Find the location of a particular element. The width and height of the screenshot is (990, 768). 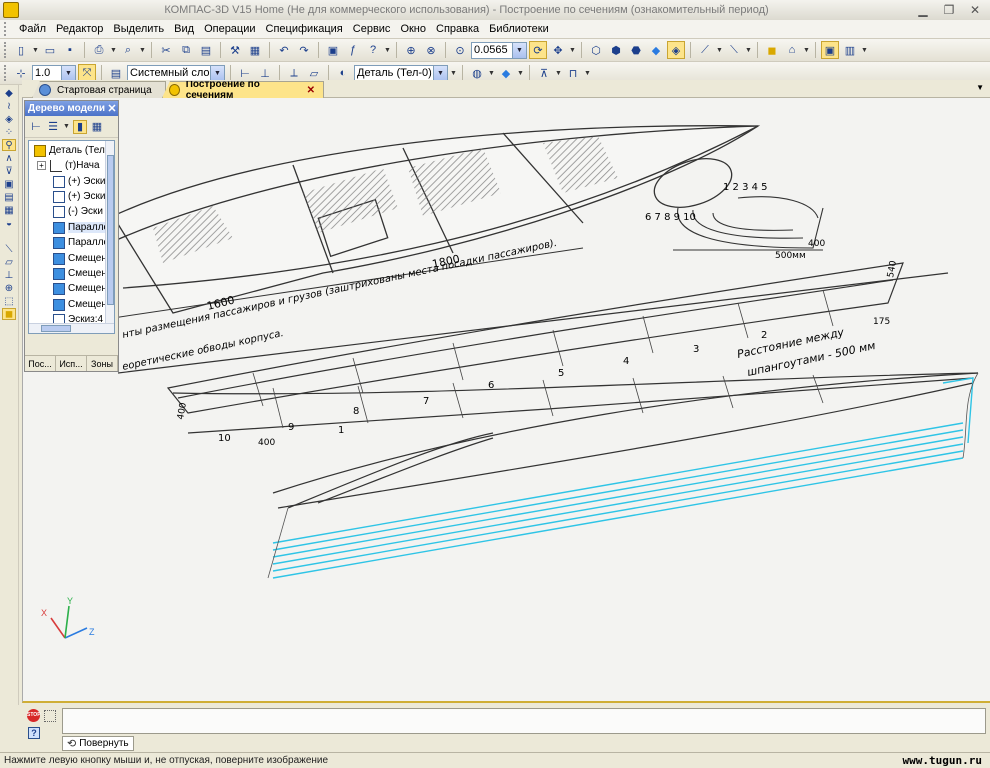

restore-button: ❐ is located at coordinates (949, 10).